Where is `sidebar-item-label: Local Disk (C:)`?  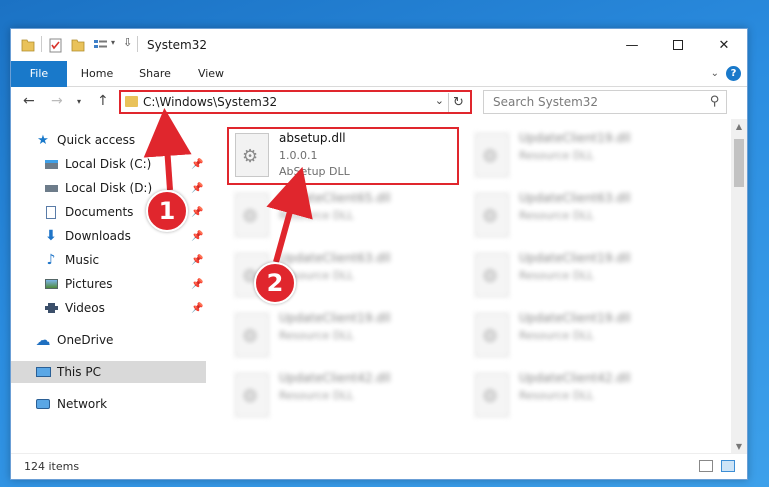
sidebar-item-label: Local Disk (C:) is located at coordinates (108, 164).